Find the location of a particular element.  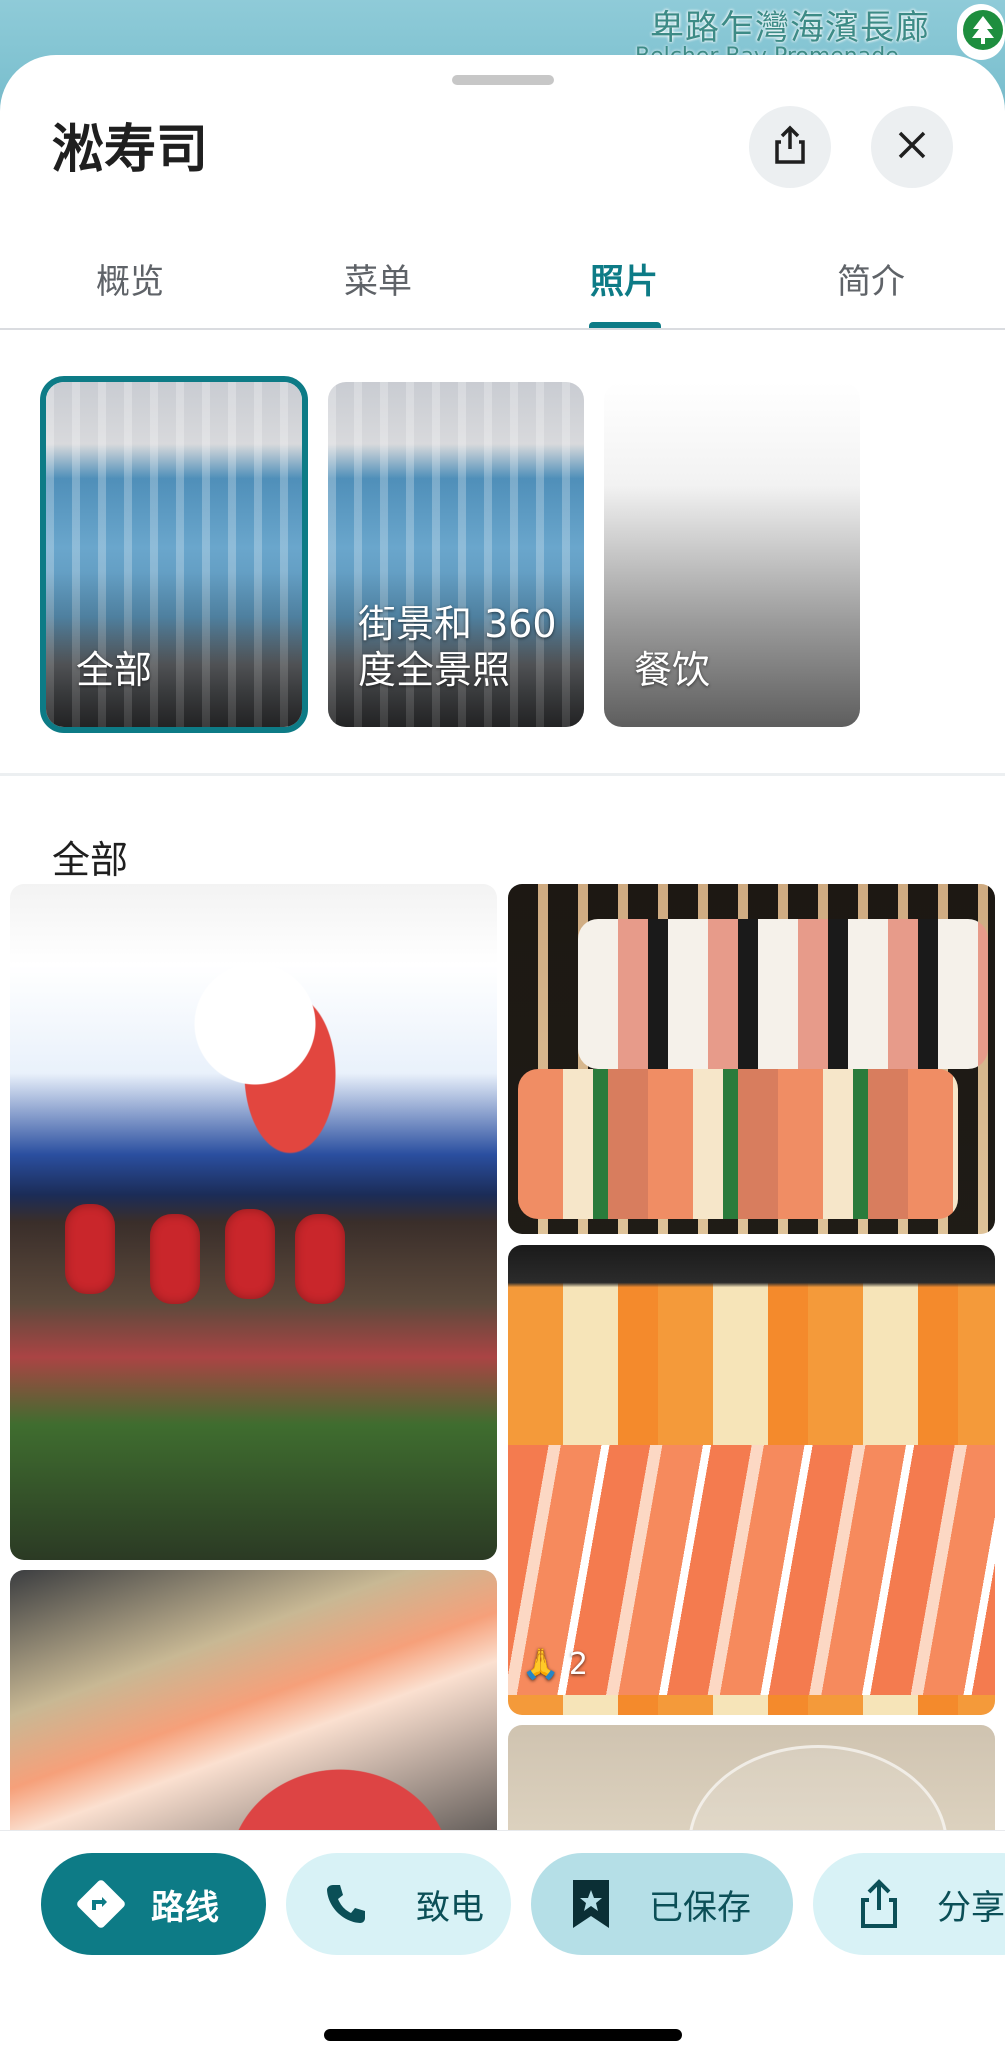

category-dining: 餐饮 is located at coordinates (732, 554).